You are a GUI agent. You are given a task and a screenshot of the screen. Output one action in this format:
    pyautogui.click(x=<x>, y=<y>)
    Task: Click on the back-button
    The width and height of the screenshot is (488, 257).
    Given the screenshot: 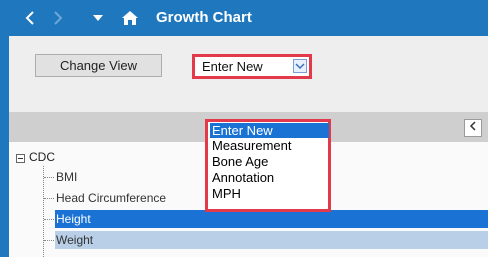 What is the action you would take?
    pyautogui.click(x=30, y=18)
    